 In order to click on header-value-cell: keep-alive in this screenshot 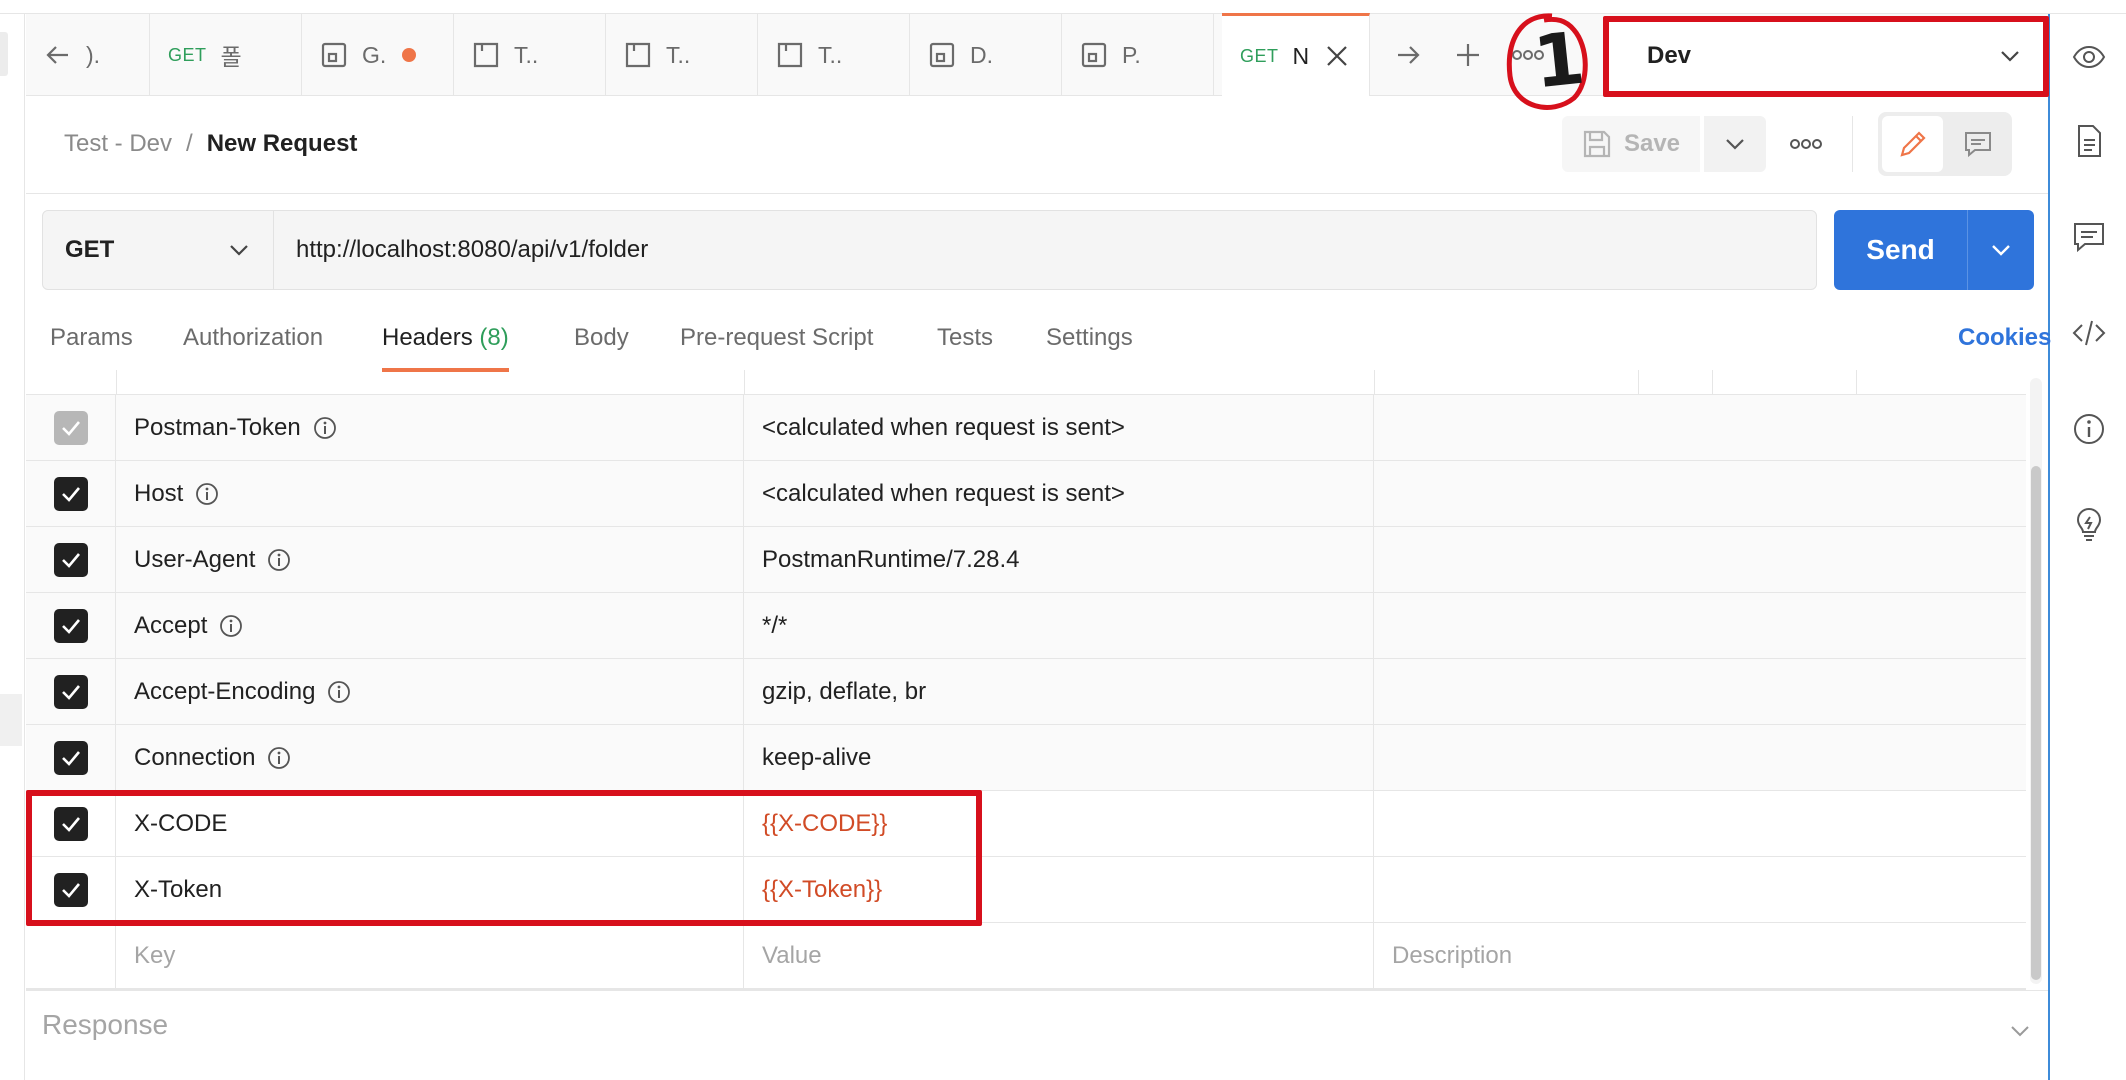, I will do `click(1059, 758)`.